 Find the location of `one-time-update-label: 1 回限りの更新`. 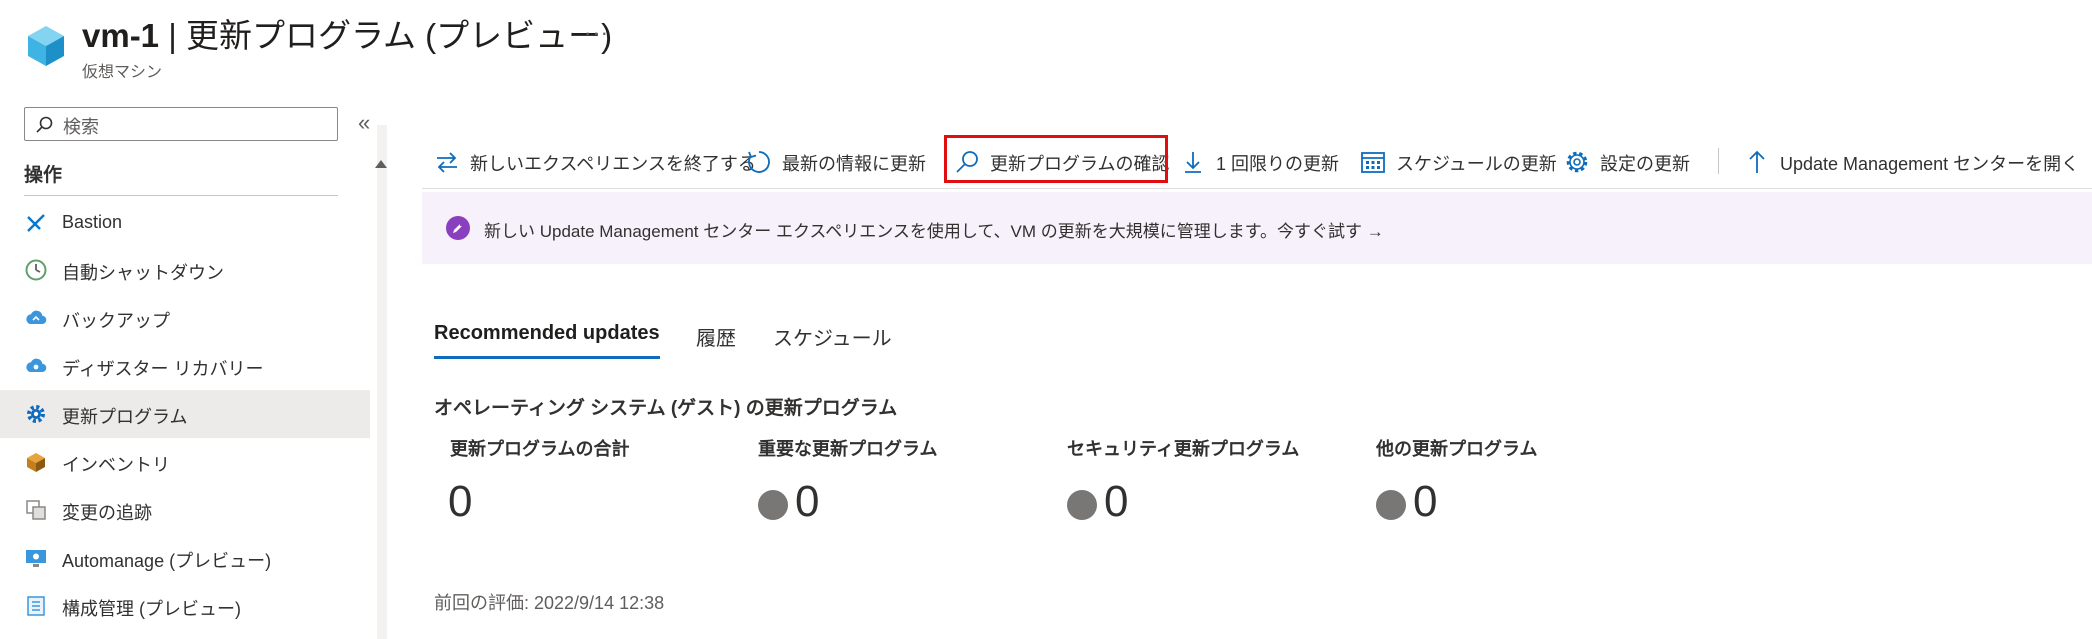

one-time-update-label: 1 回限りの更新 is located at coordinates (1278, 164).